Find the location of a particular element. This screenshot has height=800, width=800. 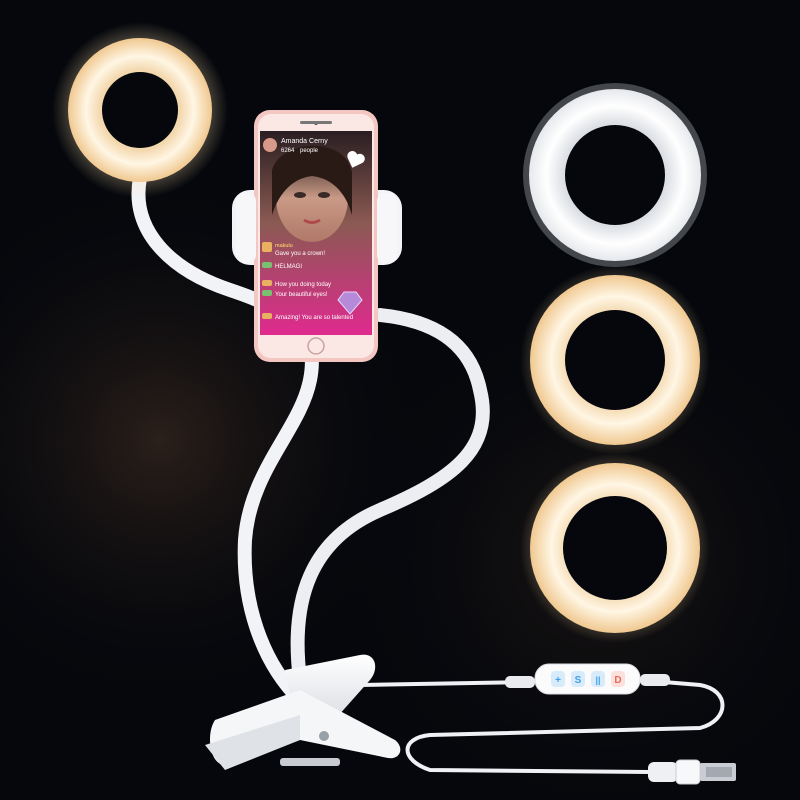

phone-holder-grip-right is located at coordinates (387, 228).